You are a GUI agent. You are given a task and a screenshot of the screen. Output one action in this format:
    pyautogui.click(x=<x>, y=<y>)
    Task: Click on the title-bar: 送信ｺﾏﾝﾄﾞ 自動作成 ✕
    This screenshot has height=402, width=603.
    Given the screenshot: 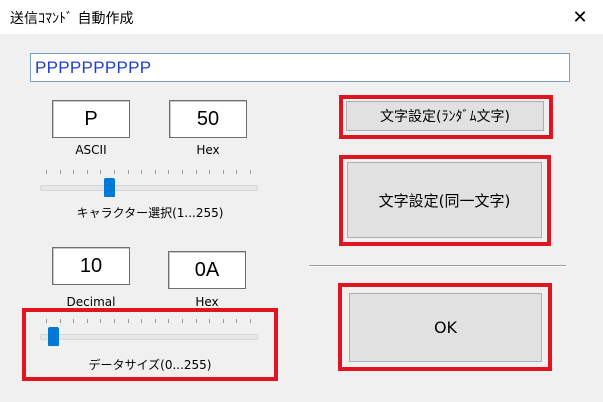 What is the action you would take?
    pyautogui.click(x=301, y=17)
    